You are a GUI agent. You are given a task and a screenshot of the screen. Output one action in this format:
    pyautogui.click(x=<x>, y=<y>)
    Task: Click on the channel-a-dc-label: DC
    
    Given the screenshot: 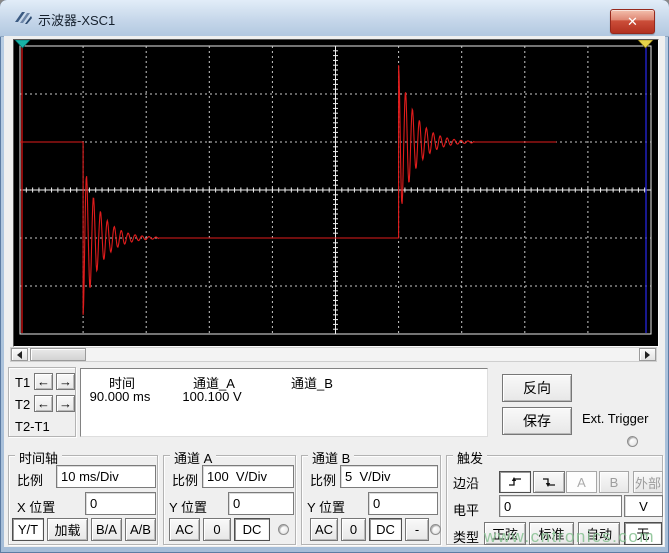 What is the action you would take?
    pyautogui.click(x=252, y=529)
    